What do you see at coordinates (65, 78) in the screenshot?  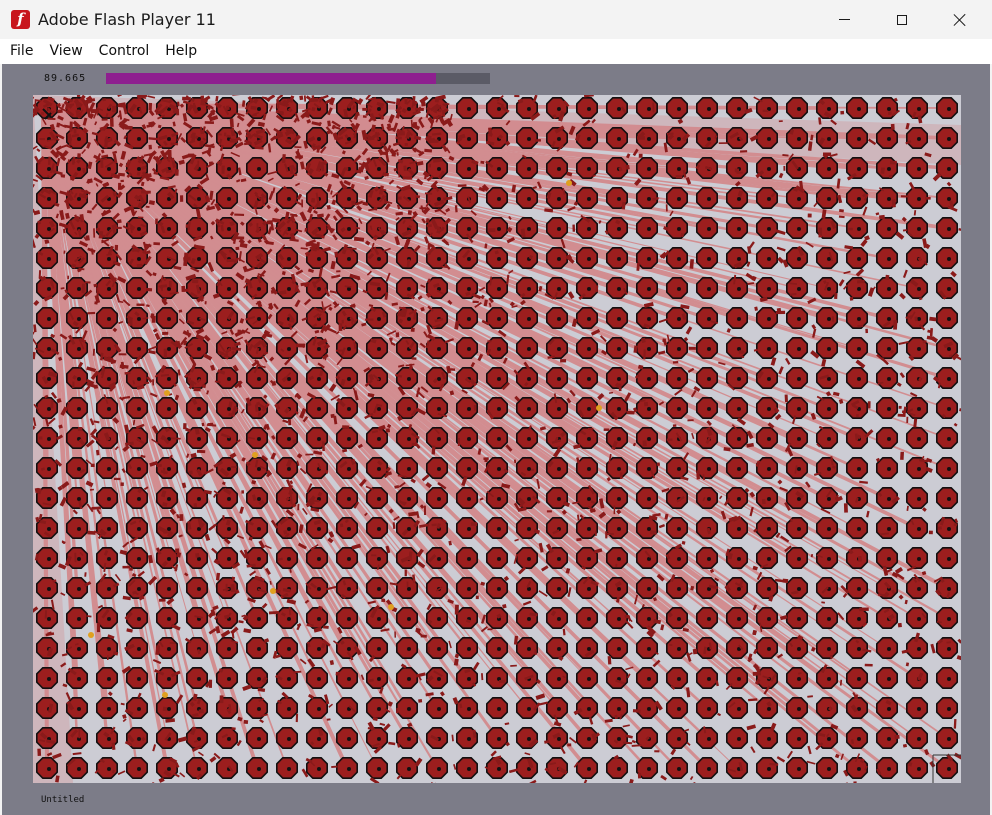 I see `fps-readout: 89.665` at bounding box center [65, 78].